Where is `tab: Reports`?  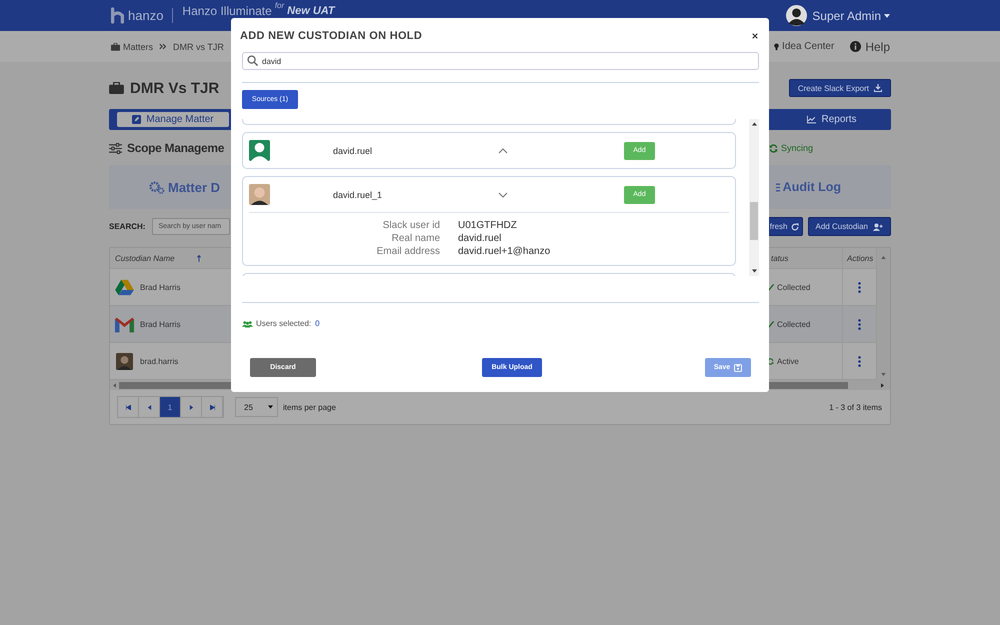 tab: Reports is located at coordinates (832, 119).